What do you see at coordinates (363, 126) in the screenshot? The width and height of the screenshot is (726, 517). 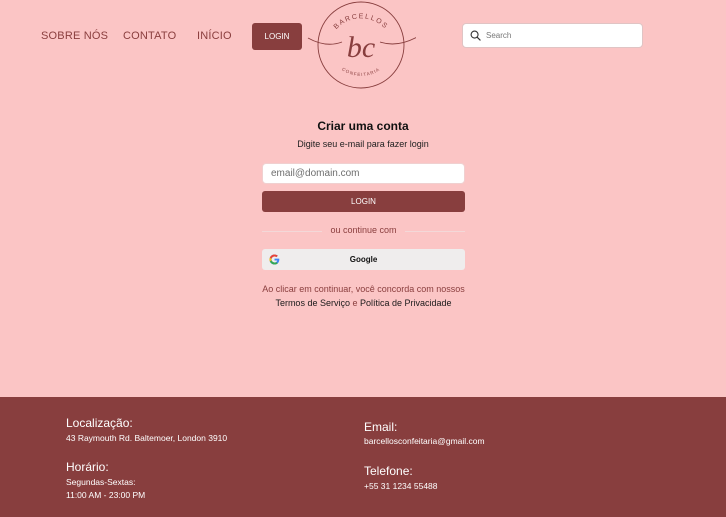 I see `page-title: Criar uma conta` at bounding box center [363, 126].